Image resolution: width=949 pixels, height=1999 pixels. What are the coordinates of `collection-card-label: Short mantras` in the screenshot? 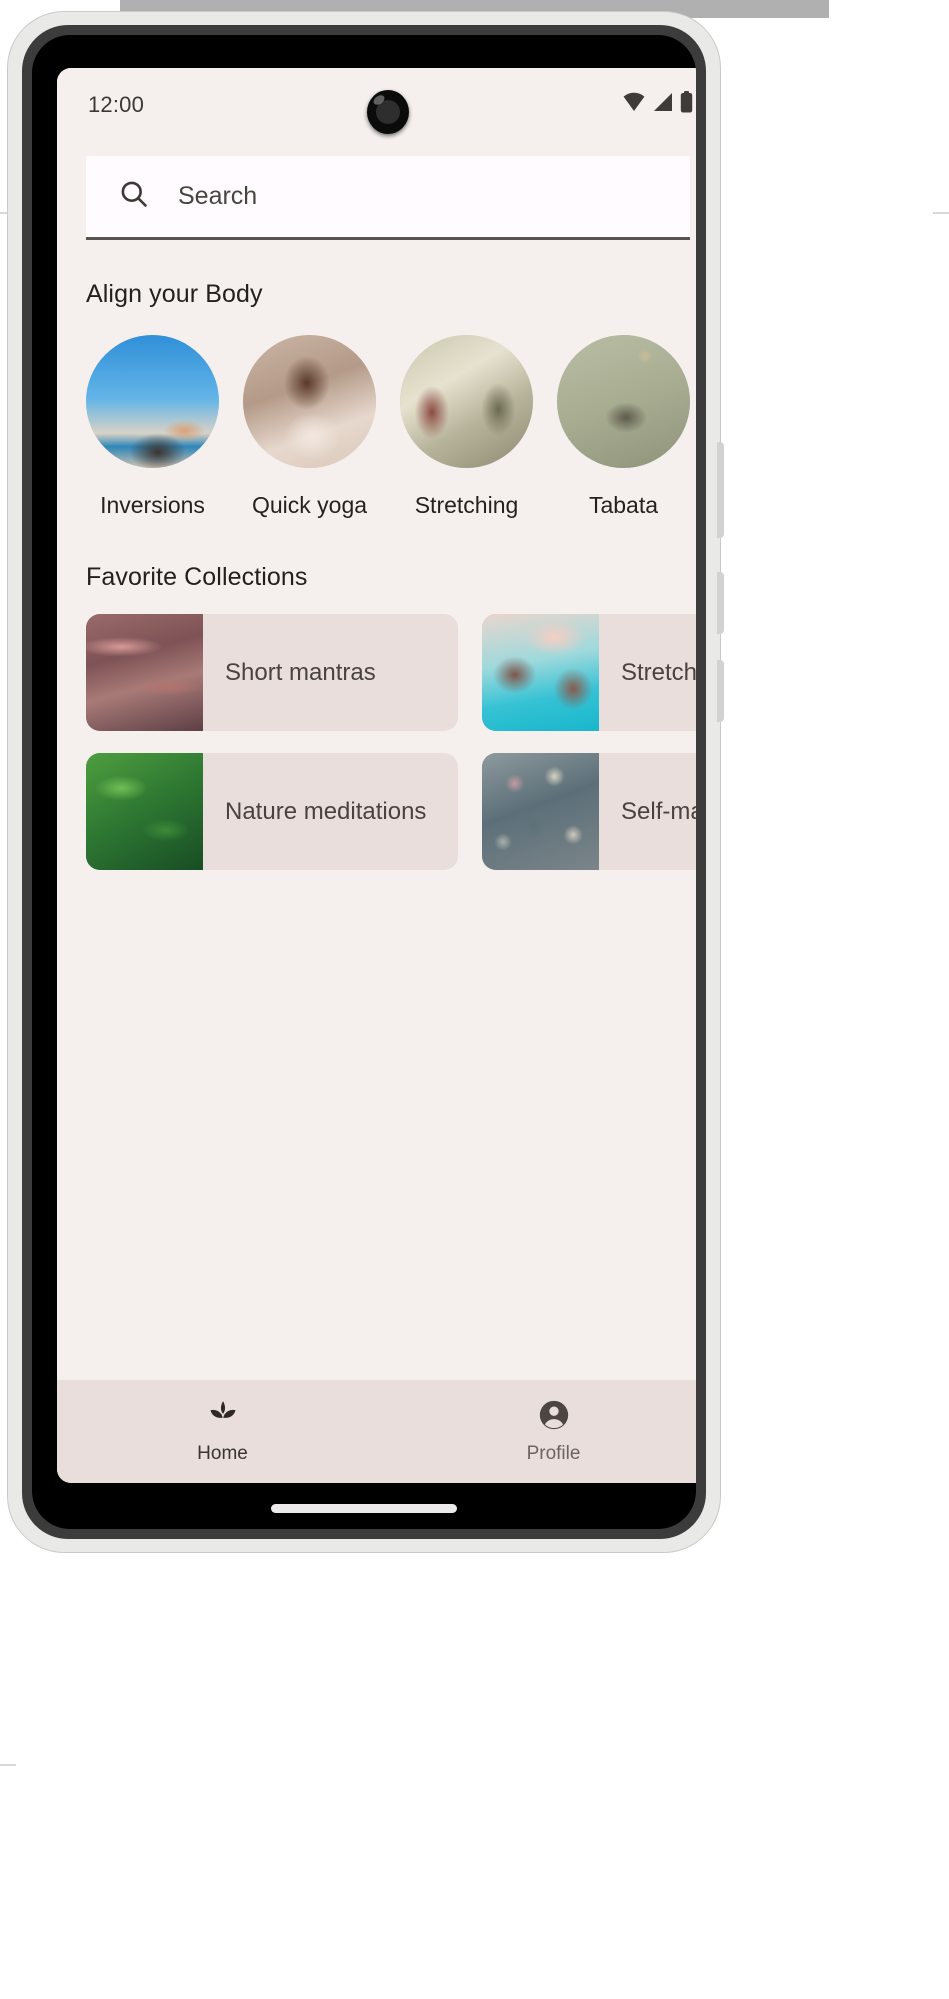 It's located at (300, 672).